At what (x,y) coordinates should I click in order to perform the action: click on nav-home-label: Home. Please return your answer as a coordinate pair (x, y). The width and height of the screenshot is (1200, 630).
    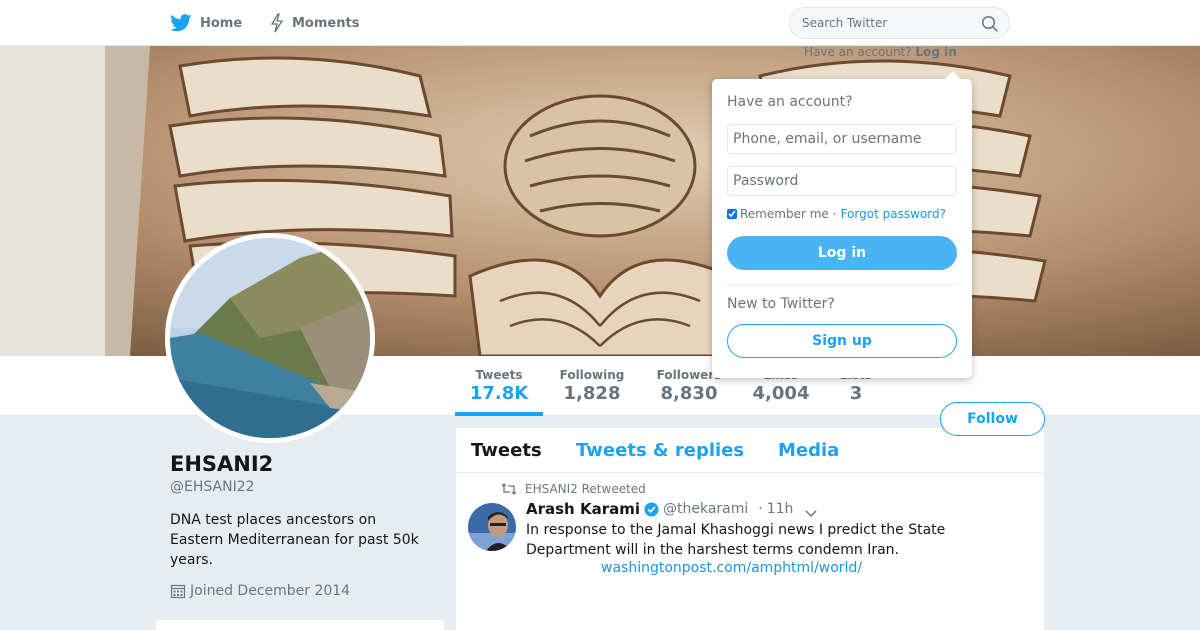
    Looking at the image, I should click on (221, 23).